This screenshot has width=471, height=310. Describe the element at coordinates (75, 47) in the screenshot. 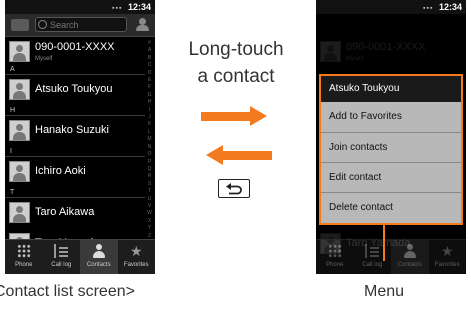

I see `contact-name: 090-0001-XXXX` at that location.